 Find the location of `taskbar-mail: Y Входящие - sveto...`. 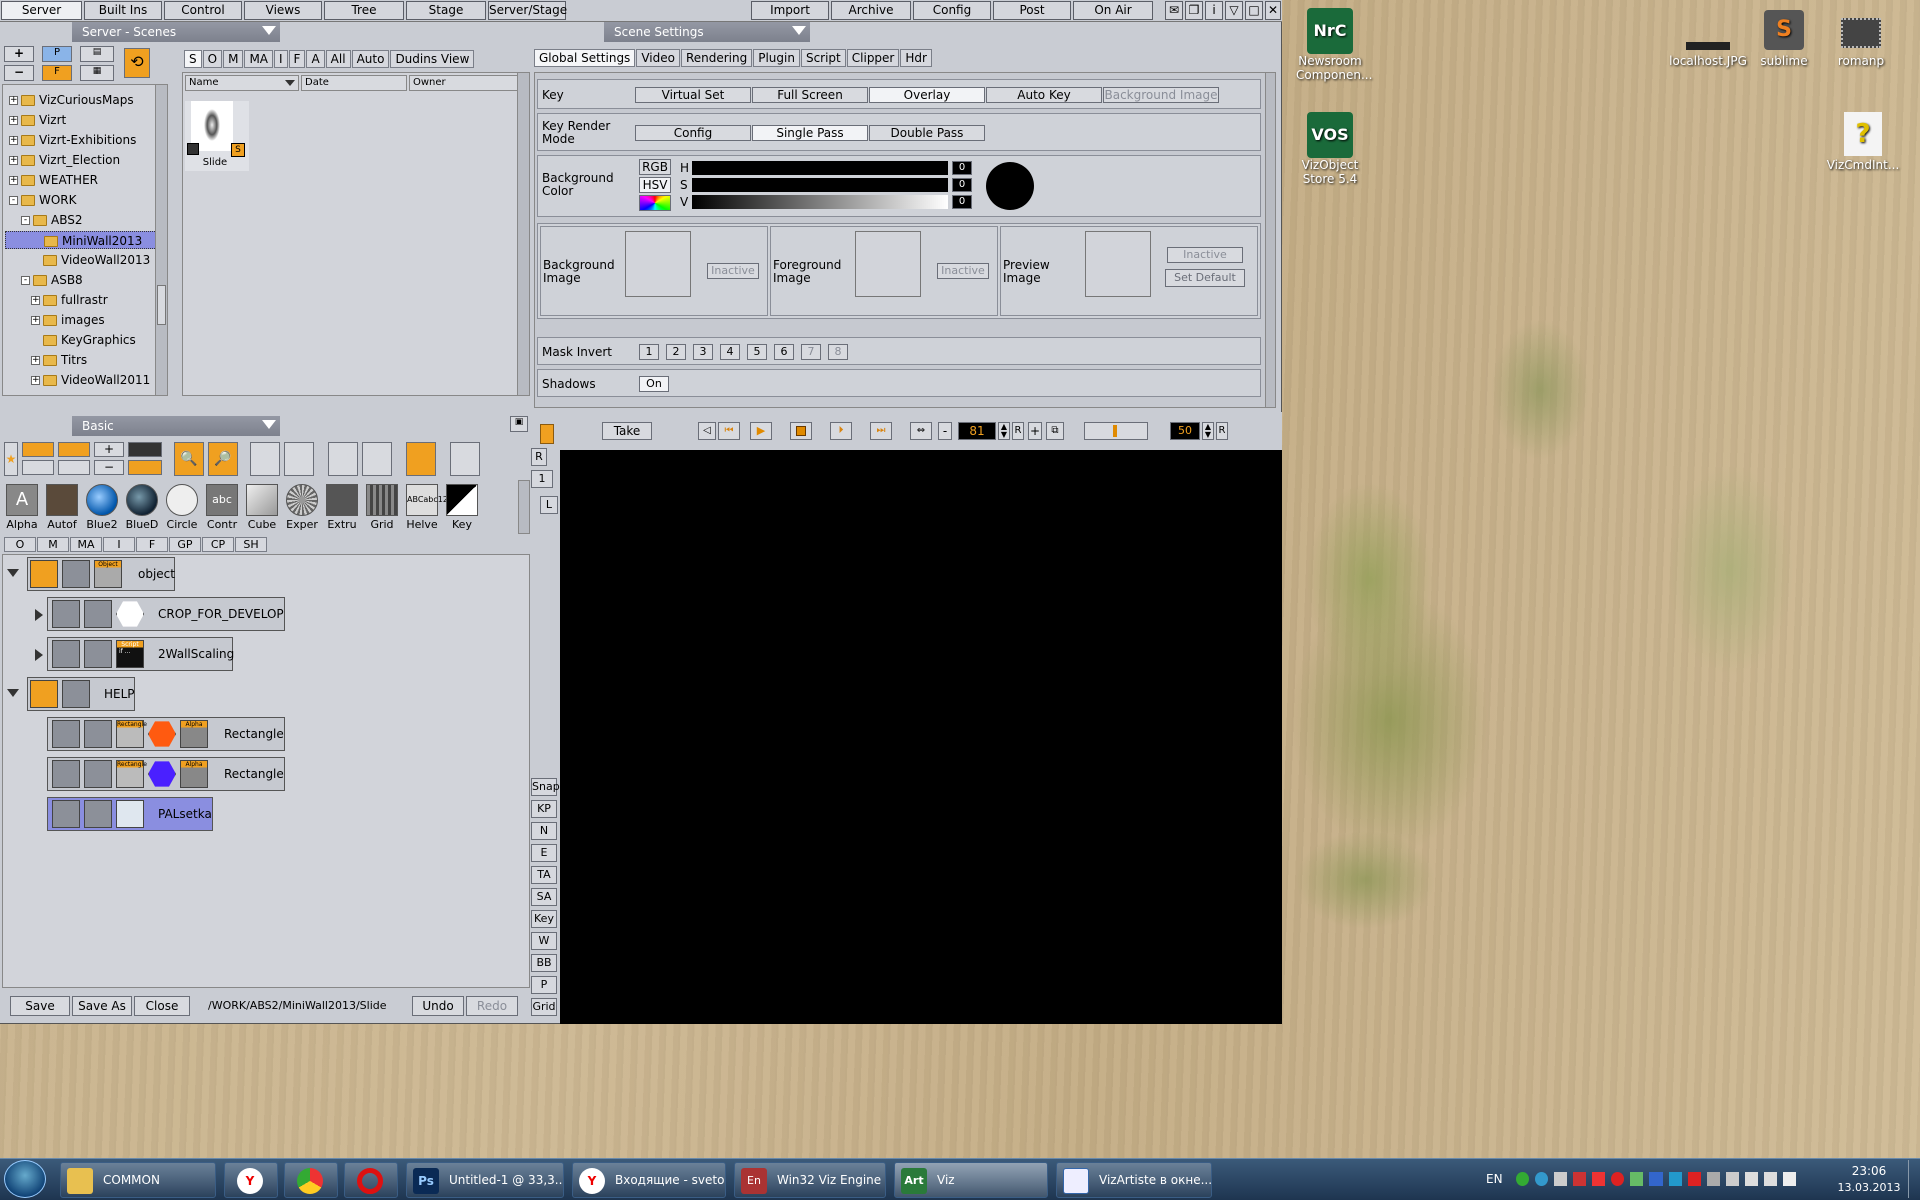

taskbar-mail: Y Входящие - sveto... is located at coordinates (649, 1180).